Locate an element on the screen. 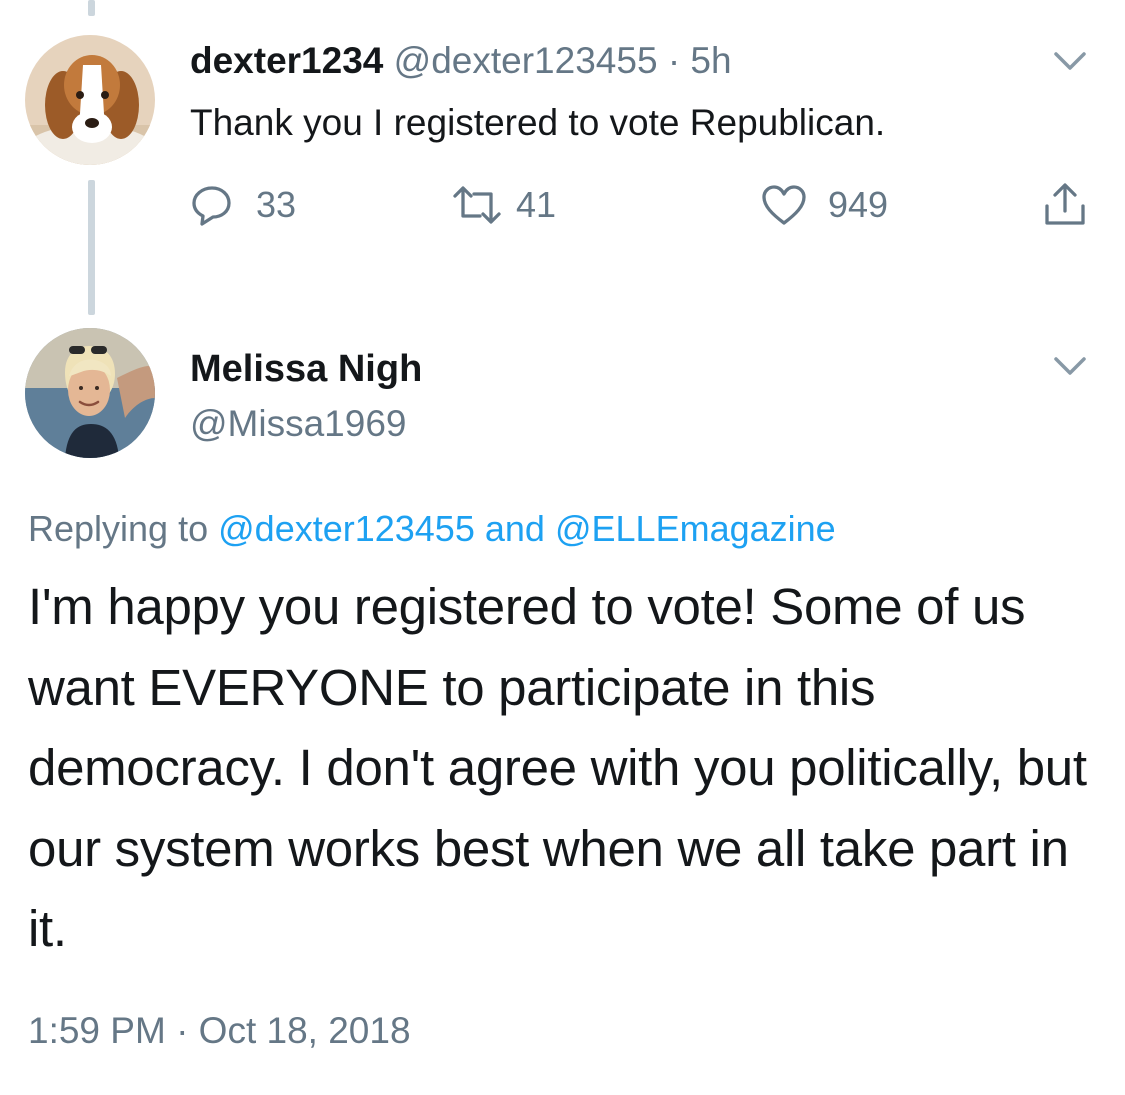 The height and width of the screenshot is (1095, 1125). replying-prefix: Replying to is located at coordinates (118, 528).